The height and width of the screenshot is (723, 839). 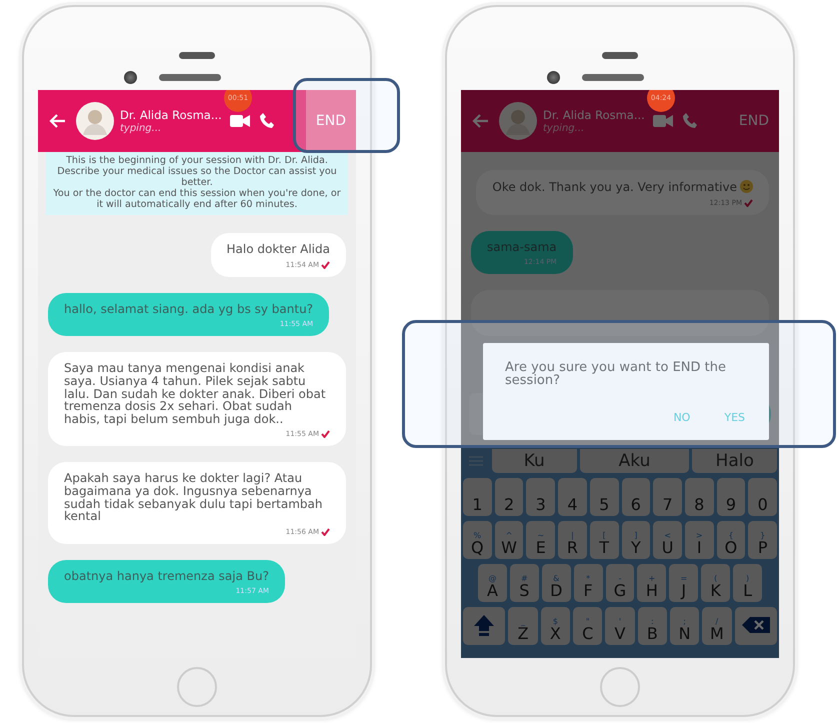 I want to click on message-text: obatnya hanya tremenza saja Bu?, so click(x=166, y=576).